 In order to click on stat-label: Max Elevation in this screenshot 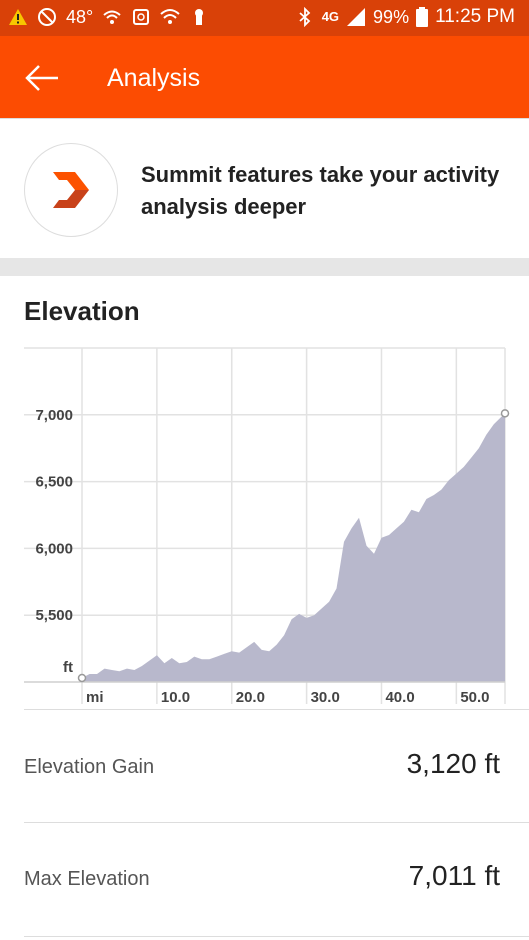, I will do `click(87, 879)`.